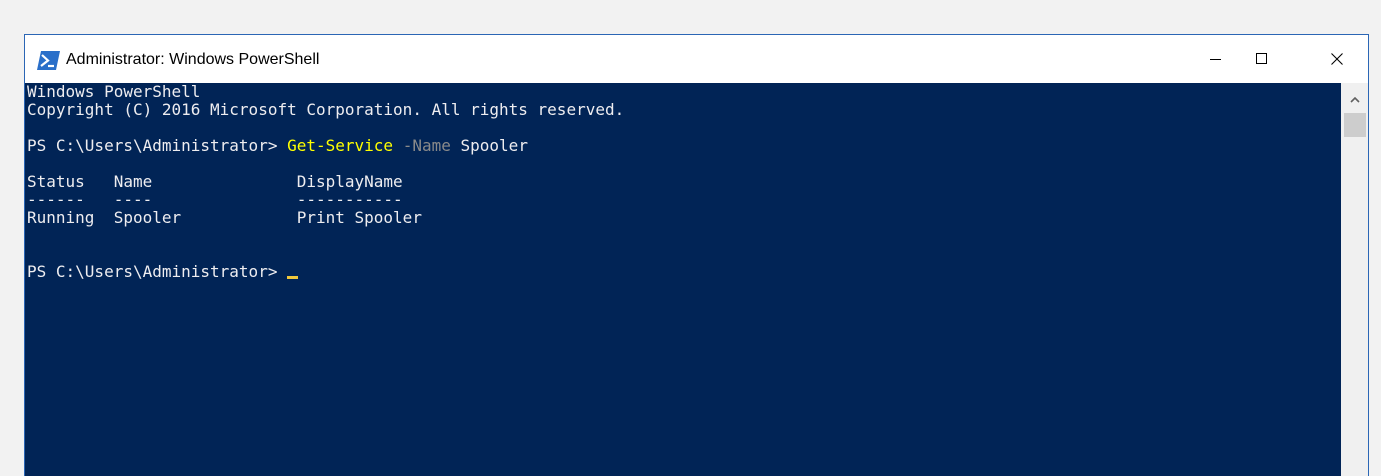  I want to click on table-underline: ------ ---- -----------, so click(215, 199).